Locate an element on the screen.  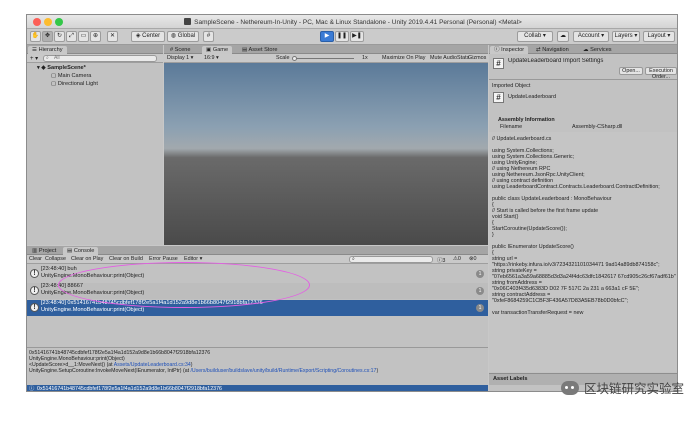
tab-asset-store: ▤ Asset Store is located at coordinates (259, 50).